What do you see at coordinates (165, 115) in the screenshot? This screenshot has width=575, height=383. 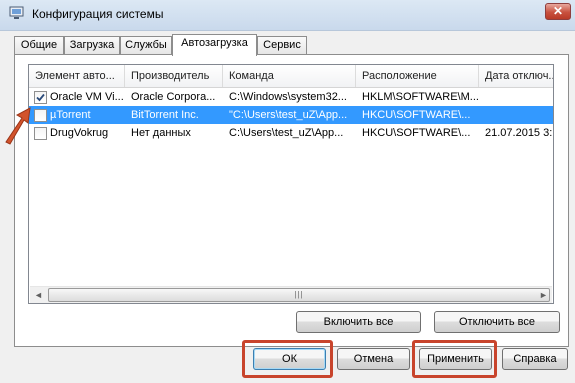 I see `cell-manufacturer: BitTorrent Inc.` at bounding box center [165, 115].